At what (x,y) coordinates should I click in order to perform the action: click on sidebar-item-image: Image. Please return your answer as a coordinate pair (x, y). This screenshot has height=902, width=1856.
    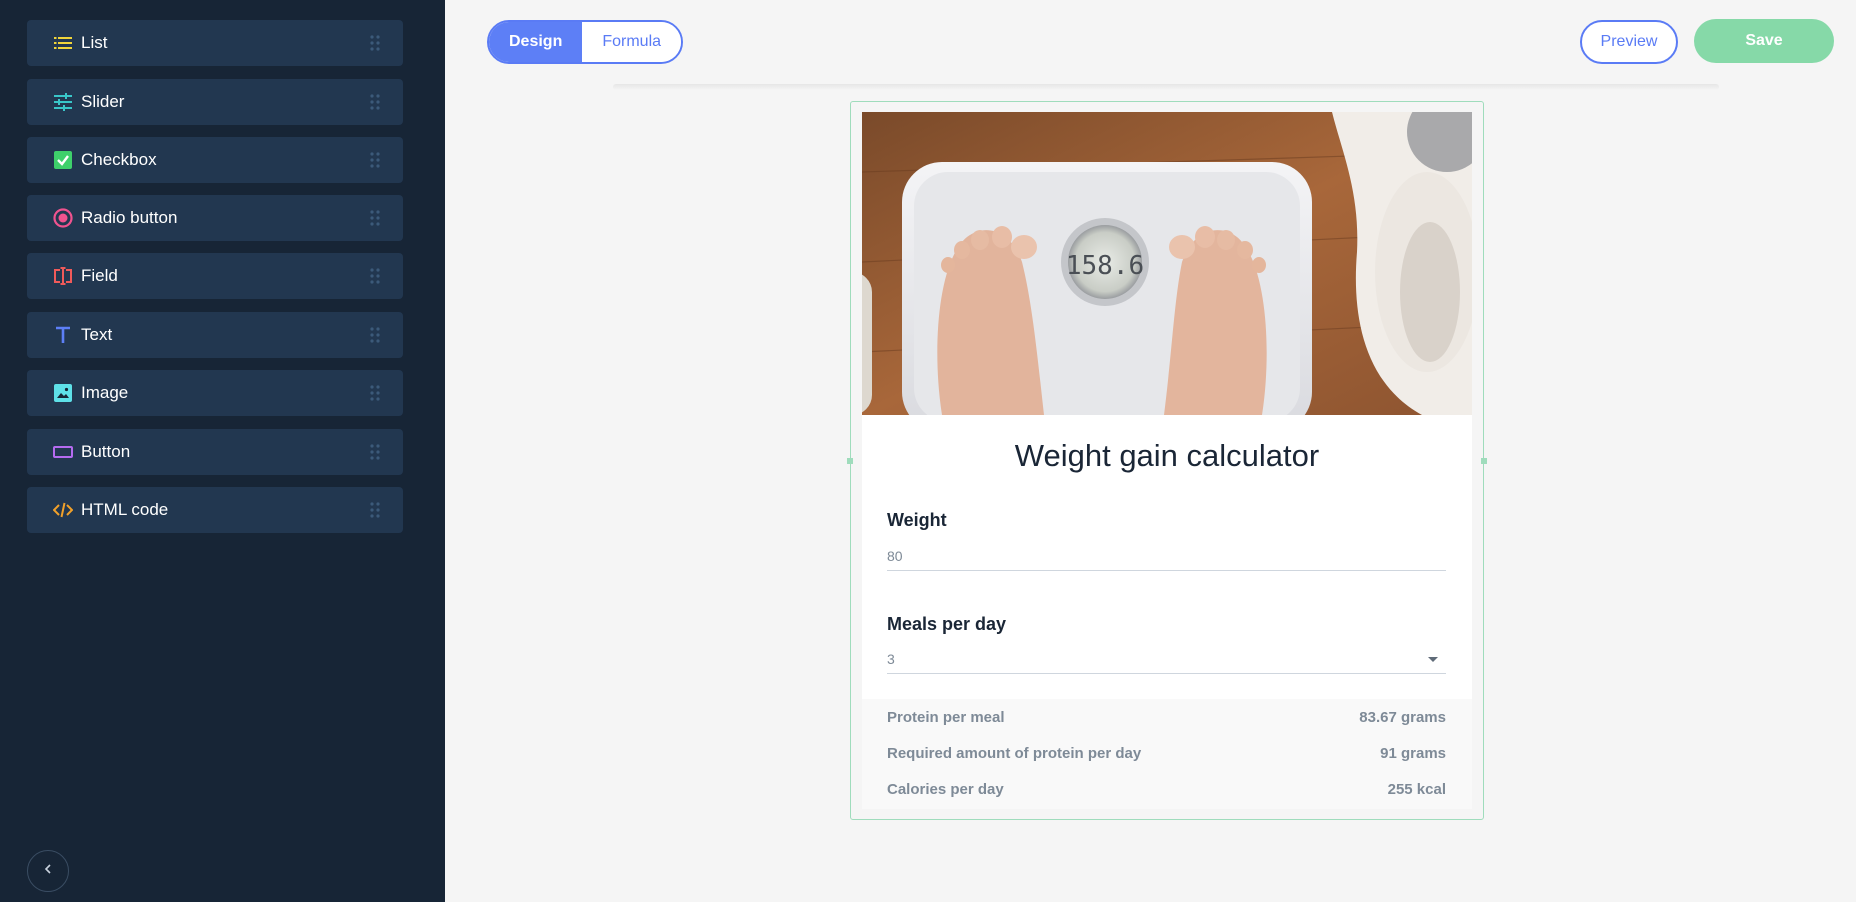
    Looking at the image, I should click on (215, 393).